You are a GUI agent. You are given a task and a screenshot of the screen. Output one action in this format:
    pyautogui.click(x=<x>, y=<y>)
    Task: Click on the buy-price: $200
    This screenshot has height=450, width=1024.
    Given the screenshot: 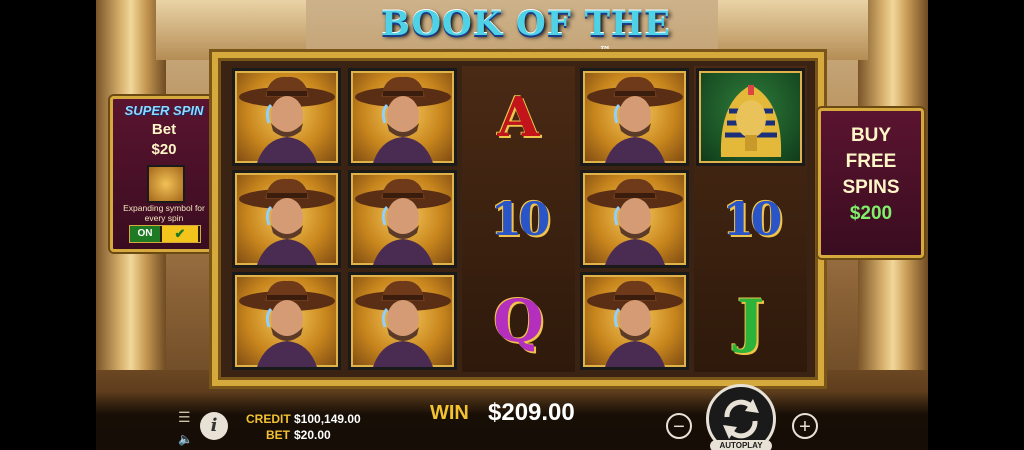 What is the action you would take?
    pyautogui.click(x=871, y=213)
    